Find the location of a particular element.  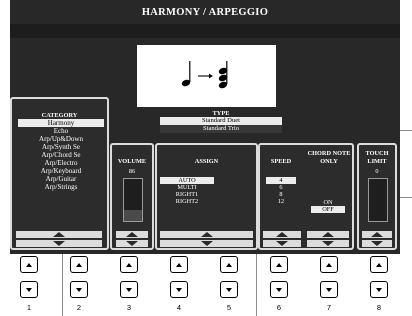

touch-limit-value: 0 is located at coordinates (377, 171).